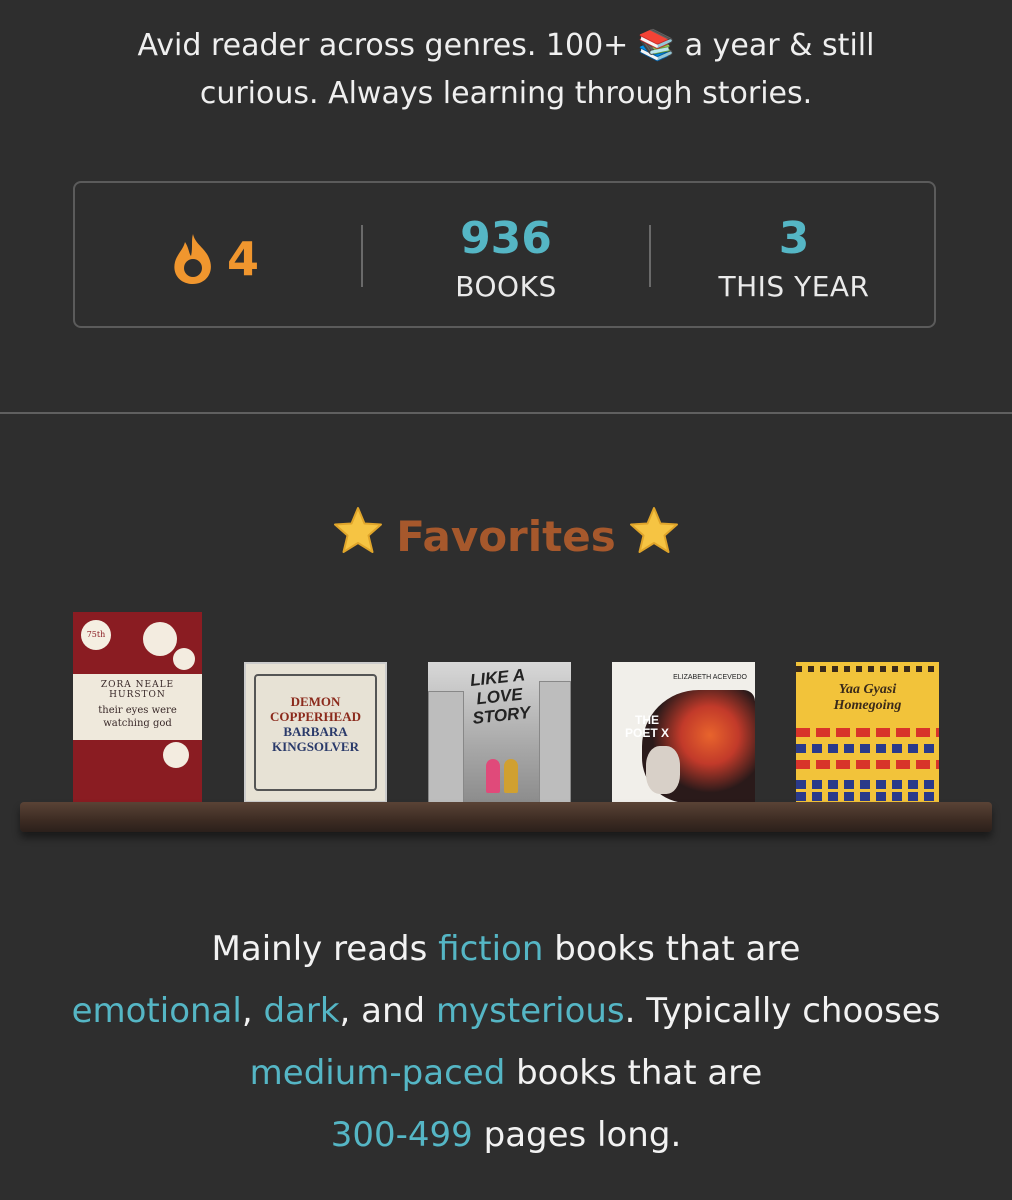 The image size is (1012, 1200). Describe the element at coordinates (663, 770) in the screenshot. I see `face-graphic` at that location.